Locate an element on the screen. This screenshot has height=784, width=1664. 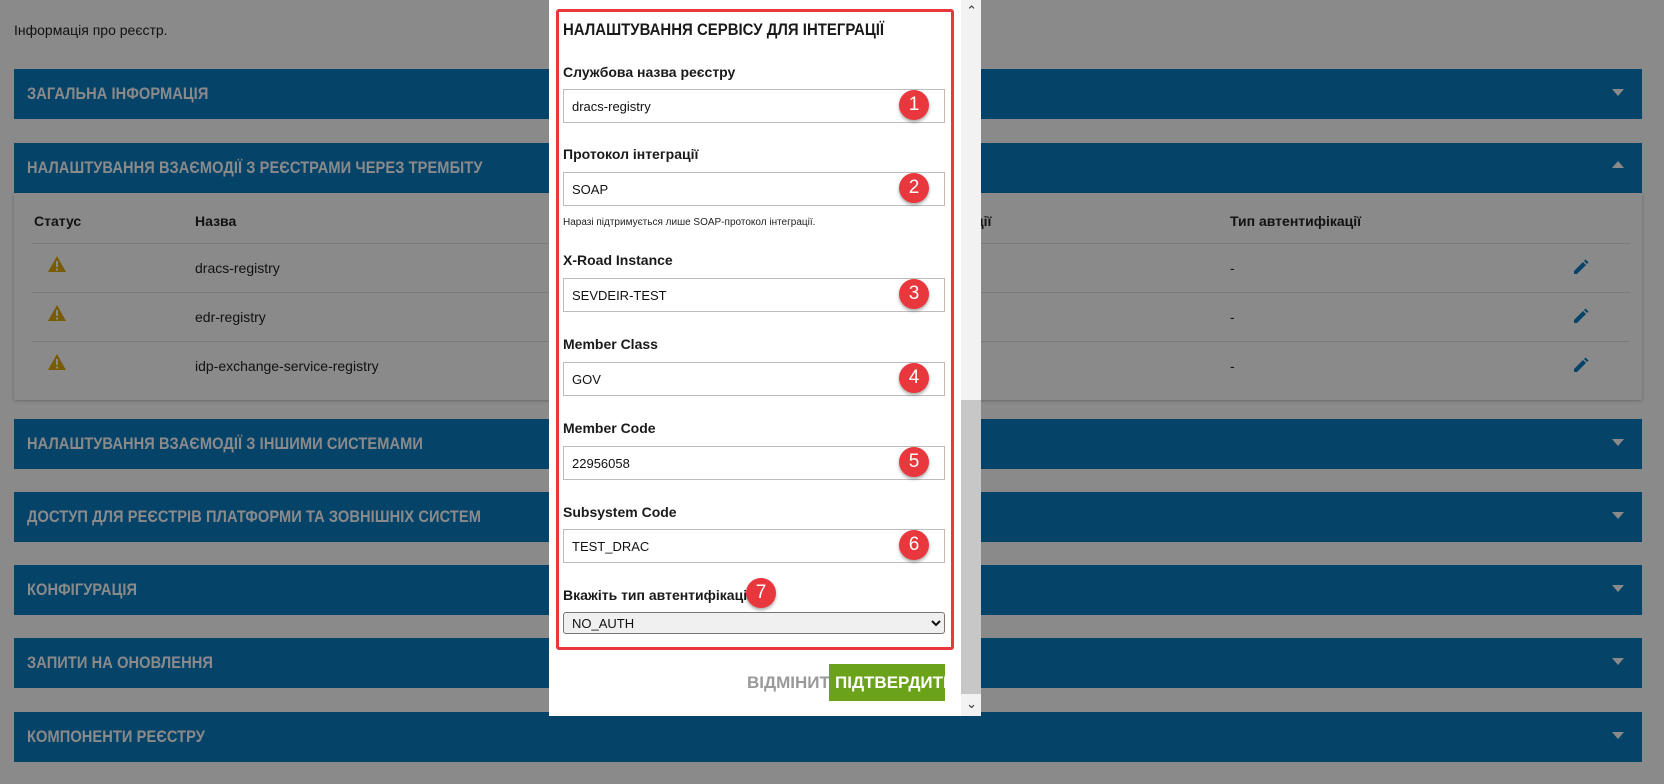
callout-badge: 2 is located at coordinates (914, 188).